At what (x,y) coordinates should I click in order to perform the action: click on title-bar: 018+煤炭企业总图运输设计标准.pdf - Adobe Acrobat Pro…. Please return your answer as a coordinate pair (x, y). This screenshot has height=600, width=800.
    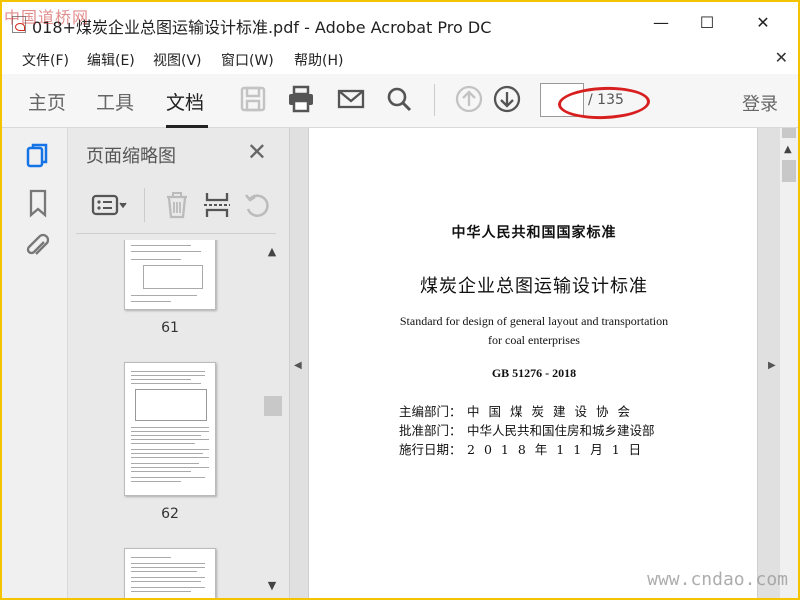
    Looking at the image, I should click on (400, 24).